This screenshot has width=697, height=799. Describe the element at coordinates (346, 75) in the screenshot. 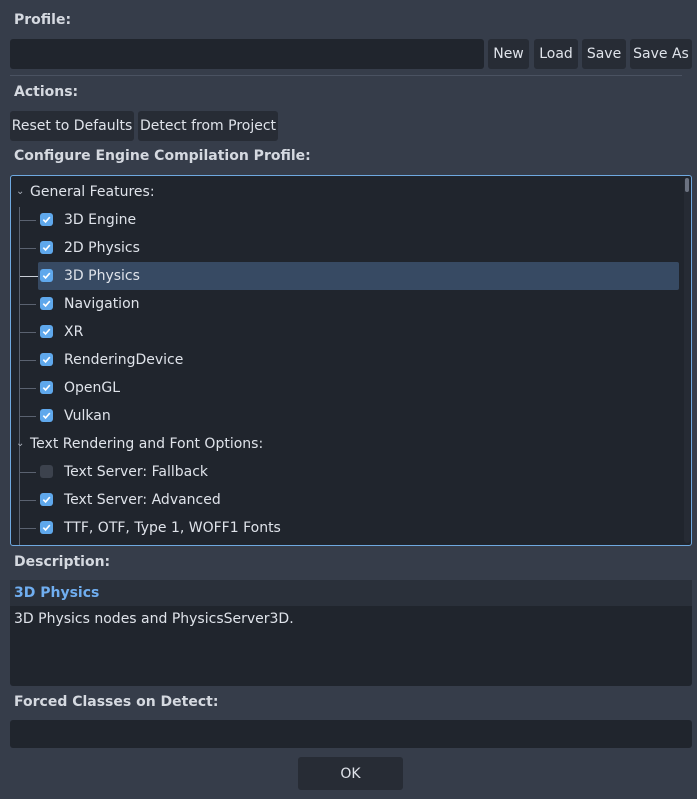

I see `separator` at that location.